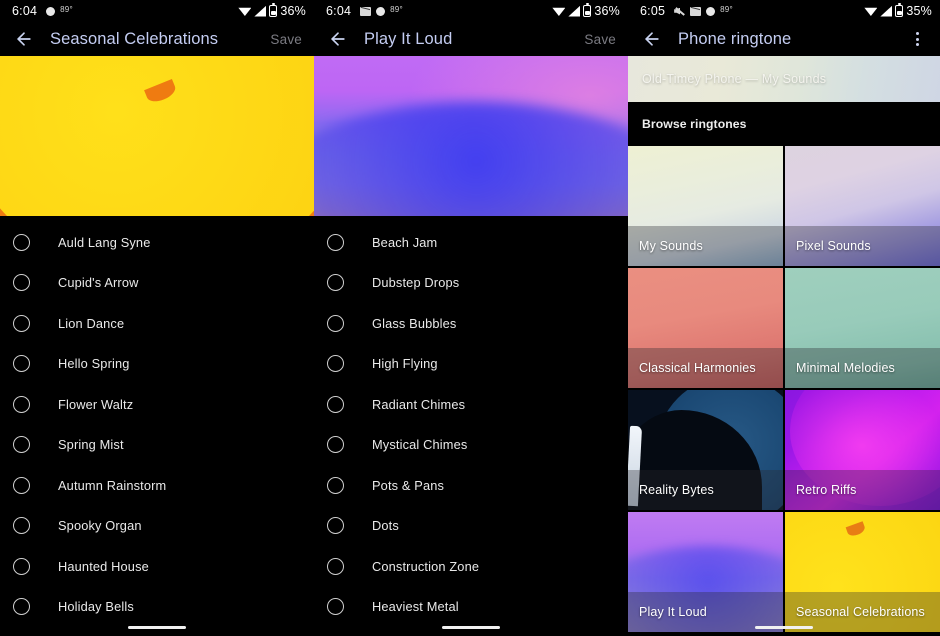 The image size is (940, 636). What do you see at coordinates (705, 450) in the screenshot?
I see `category-tile: Reality Bytes` at bounding box center [705, 450].